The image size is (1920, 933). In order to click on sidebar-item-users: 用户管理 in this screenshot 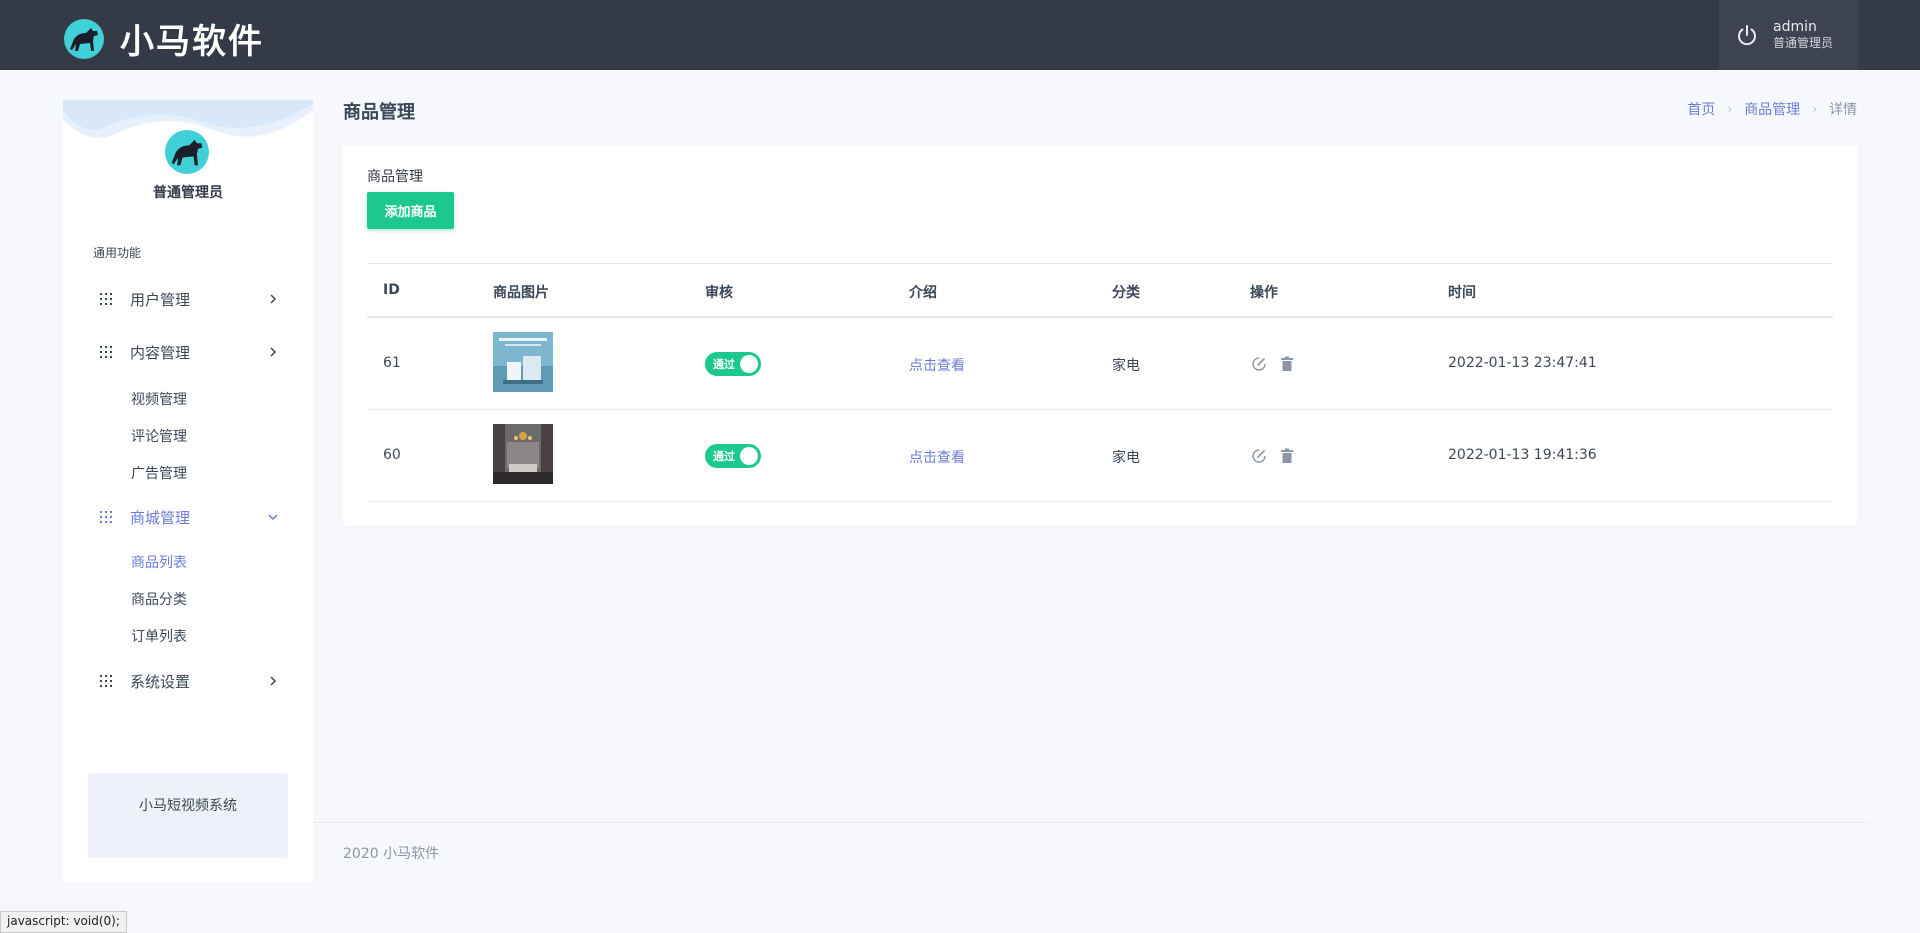, I will do `click(188, 299)`.